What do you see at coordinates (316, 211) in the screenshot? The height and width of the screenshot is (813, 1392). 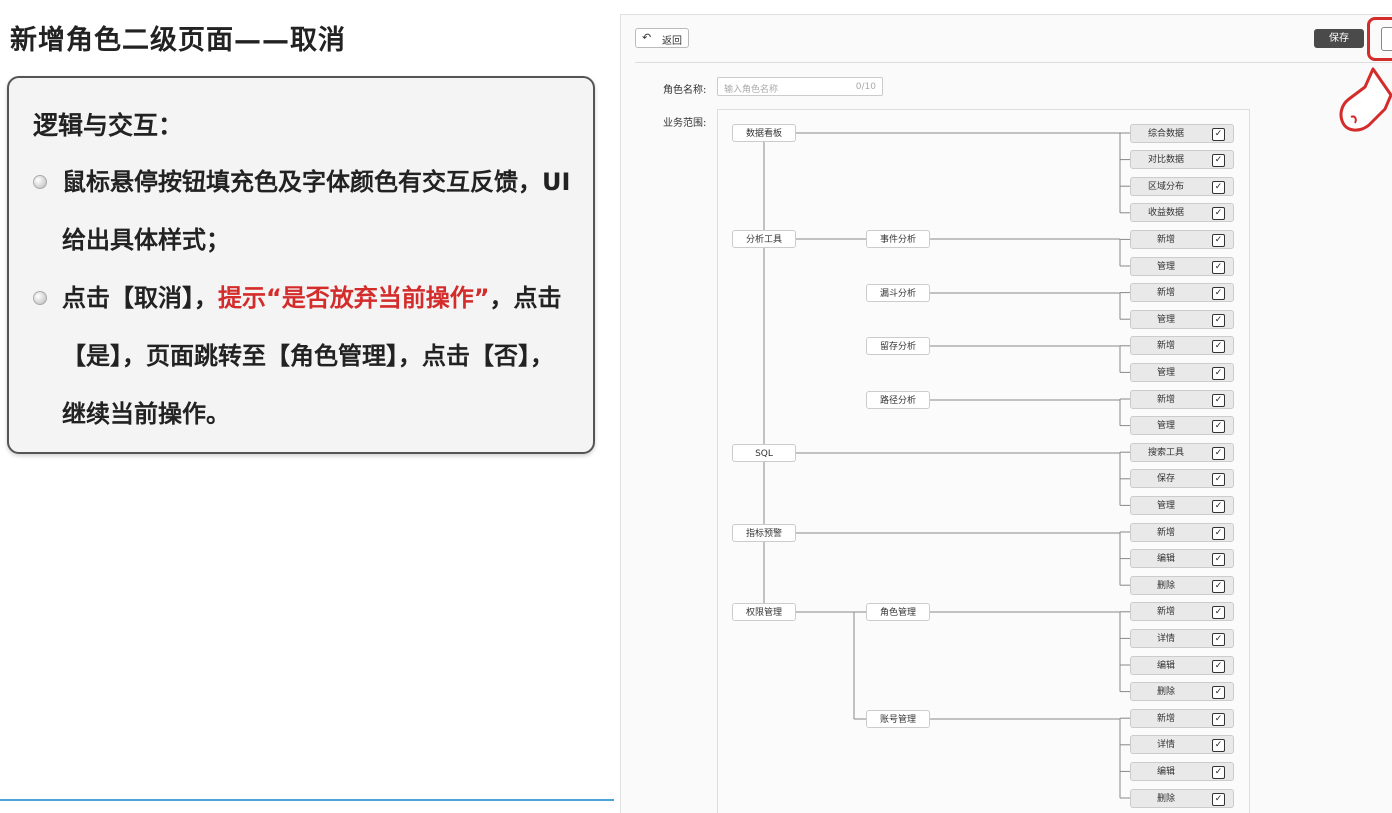 I see `bullet-text: 鼠标悬停按钮填充色及字体颜色有交互反馈，UI给出具体样式；` at bounding box center [316, 211].